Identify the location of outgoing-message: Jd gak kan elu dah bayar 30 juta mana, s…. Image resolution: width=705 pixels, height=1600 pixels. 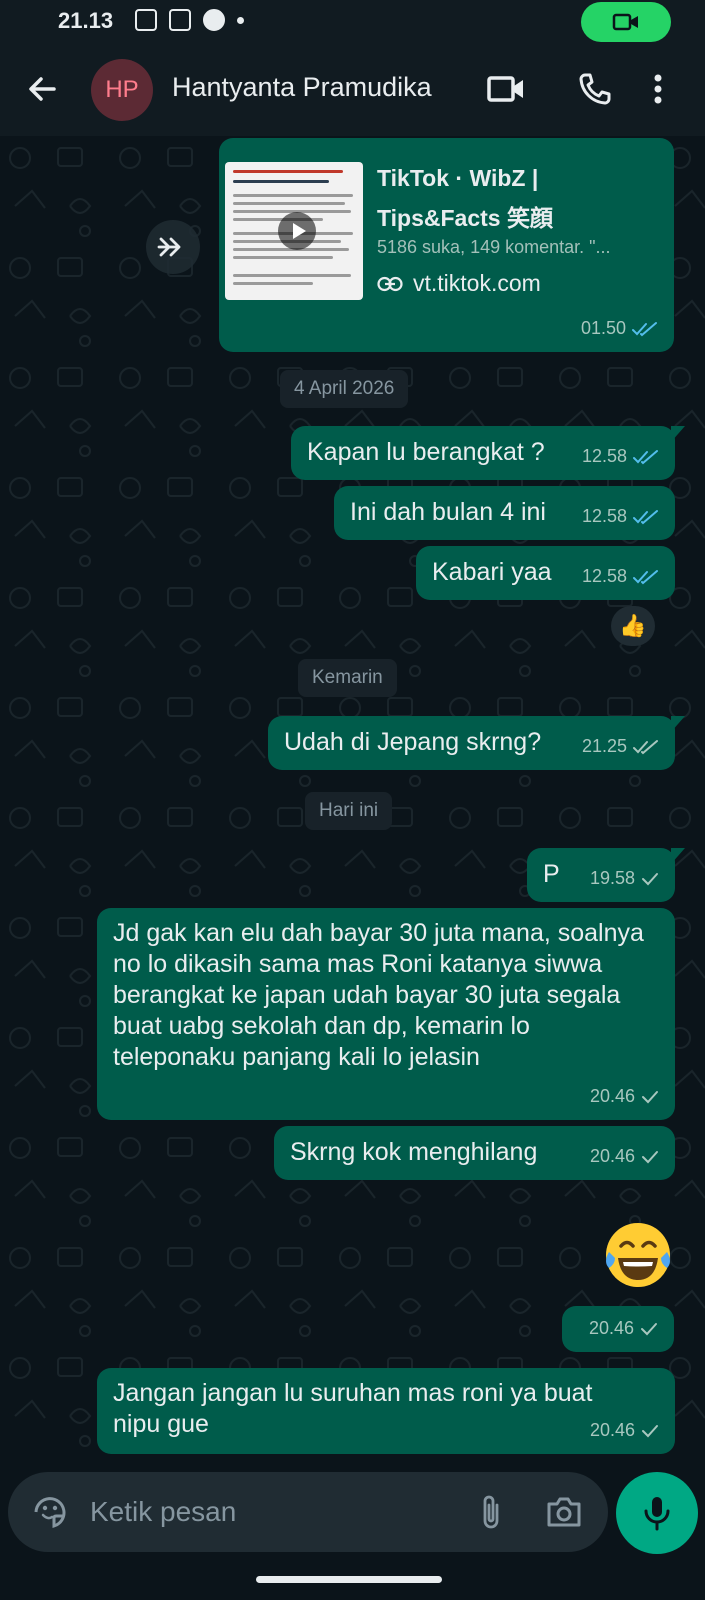
(386, 1014).